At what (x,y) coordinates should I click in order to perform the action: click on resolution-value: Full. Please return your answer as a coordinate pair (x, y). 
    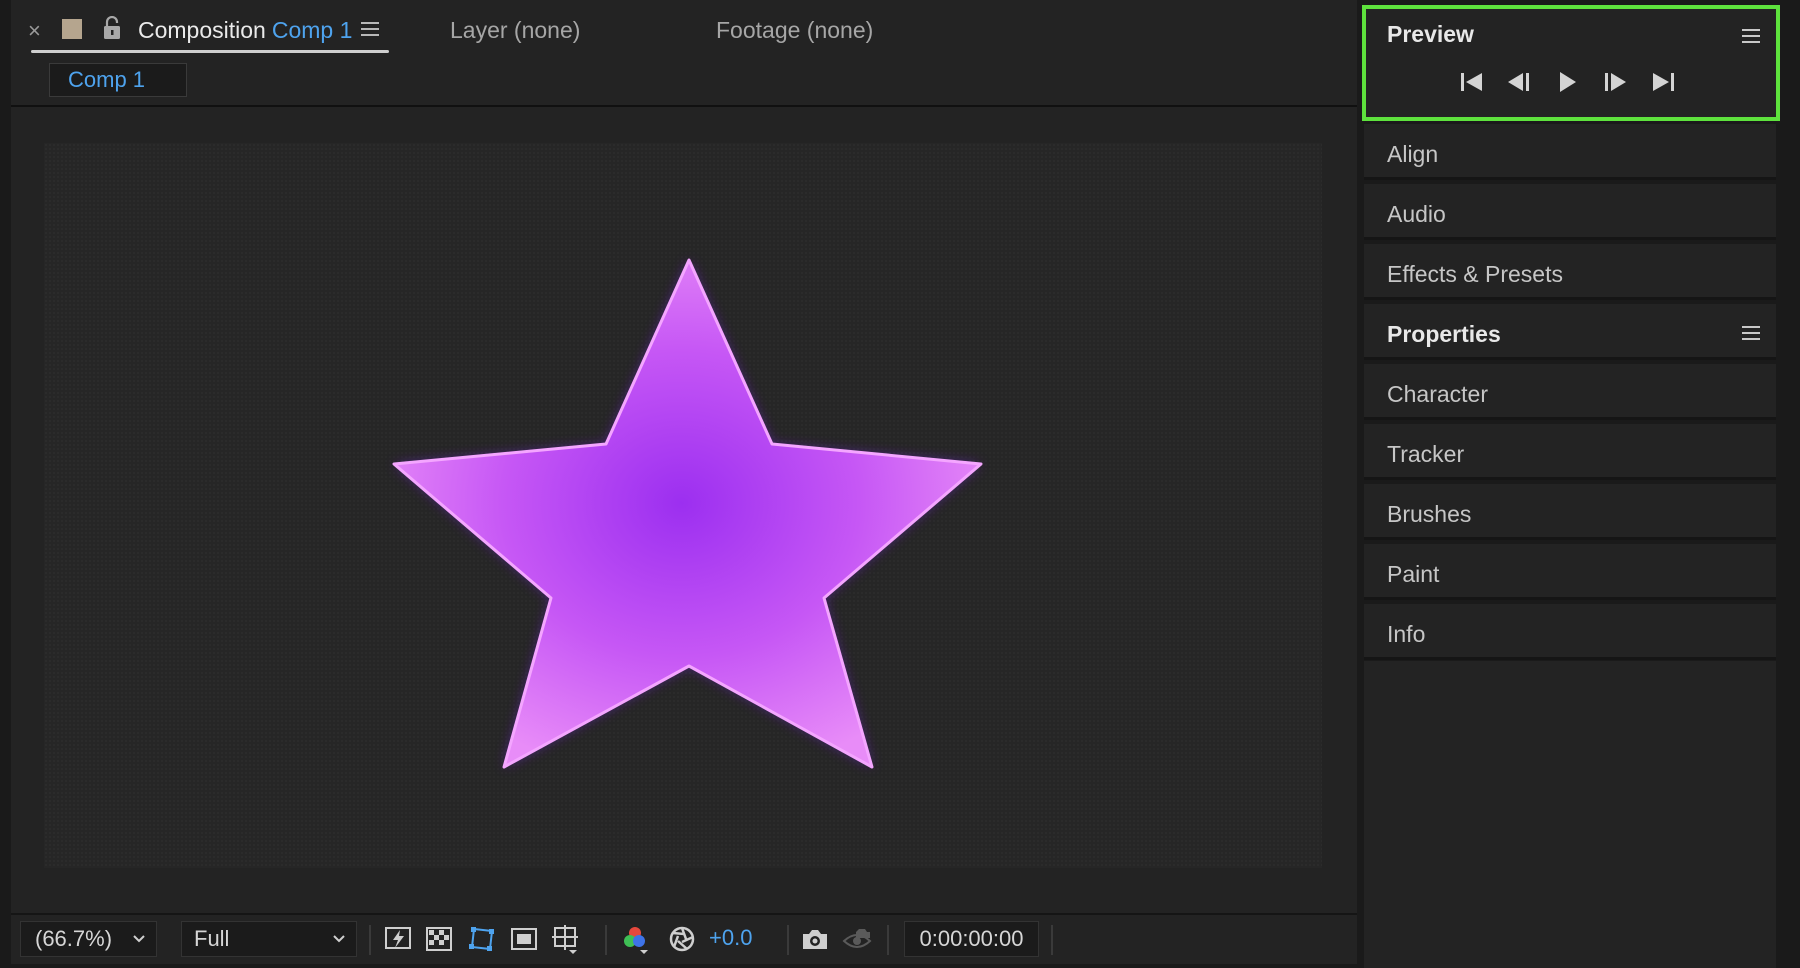
    Looking at the image, I should click on (212, 938).